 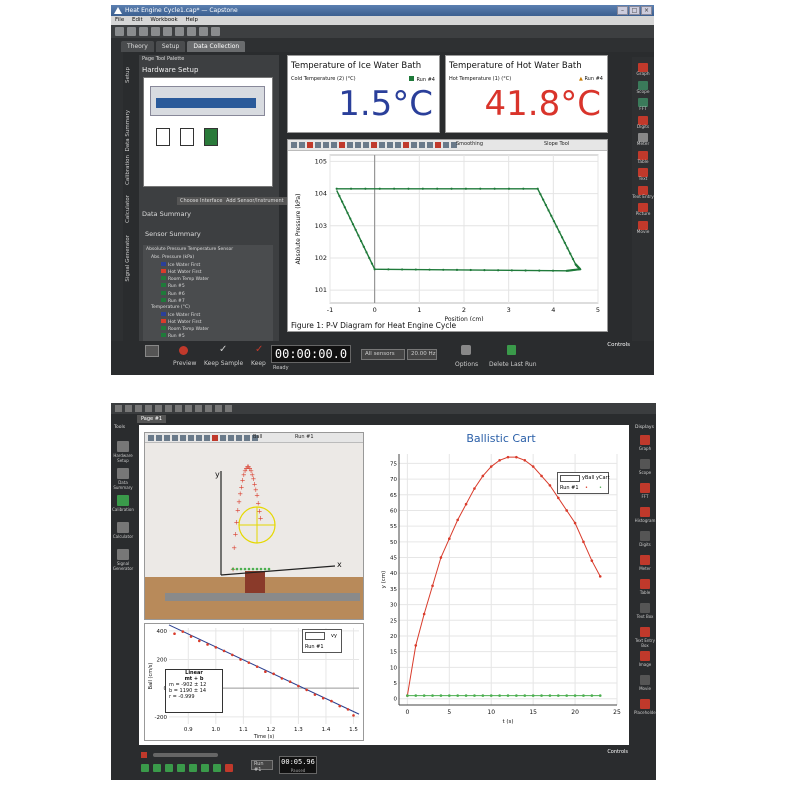 I want to click on menu-edit: Edit, so click(x=137, y=20).